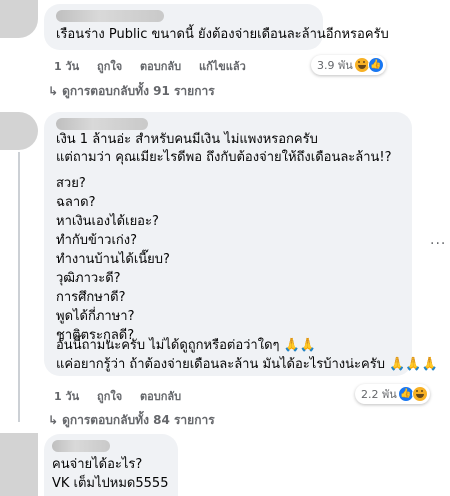 The image size is (450, 496). Describe the element at coordinates (91, 297) in the screenshot. I see `comment-text-line: การศึกษาดี?` at that location.